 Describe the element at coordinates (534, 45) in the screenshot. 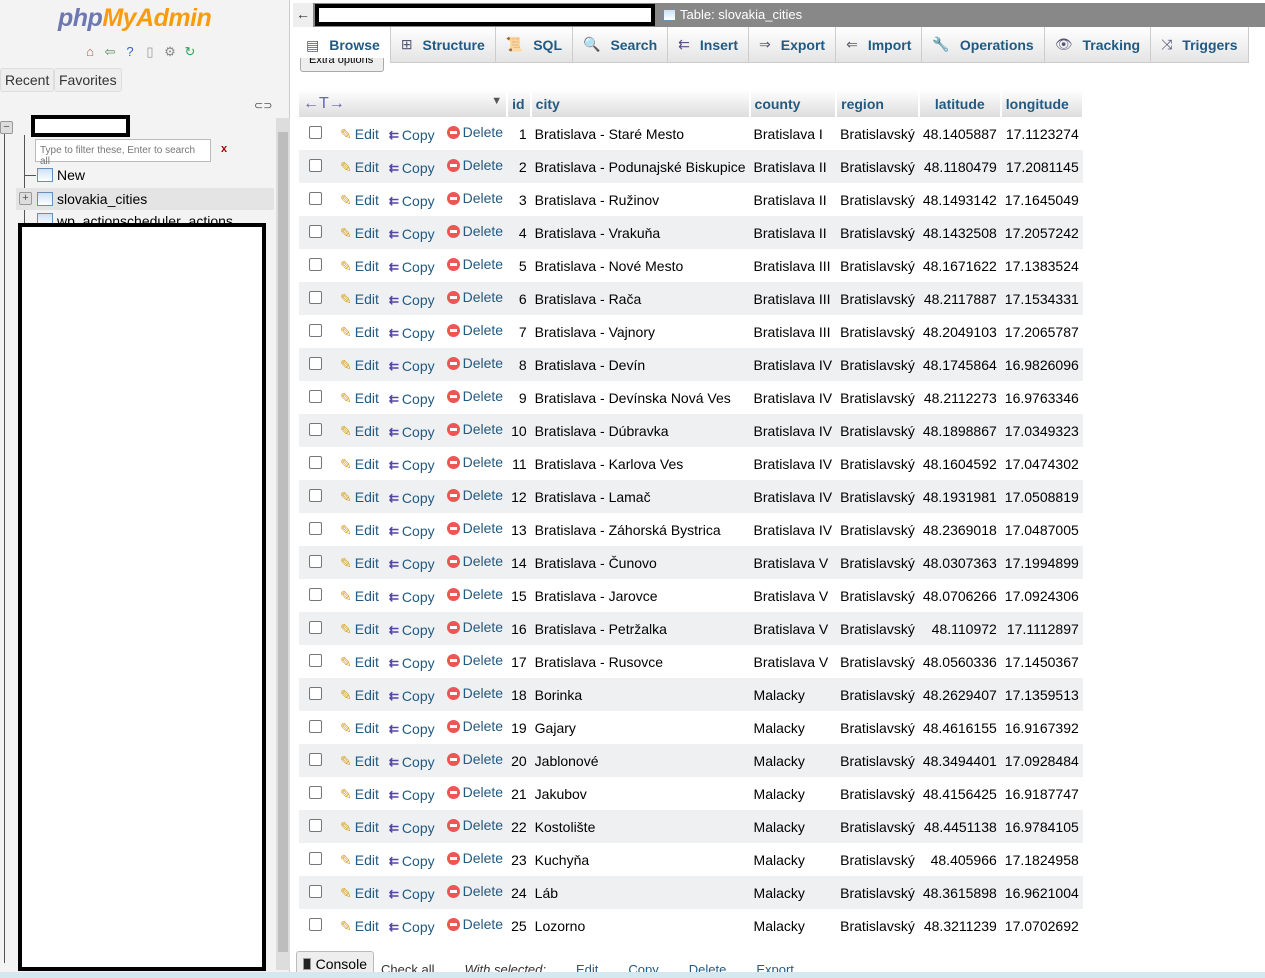

I see `tab-sql: 📜 SQL` at that location.